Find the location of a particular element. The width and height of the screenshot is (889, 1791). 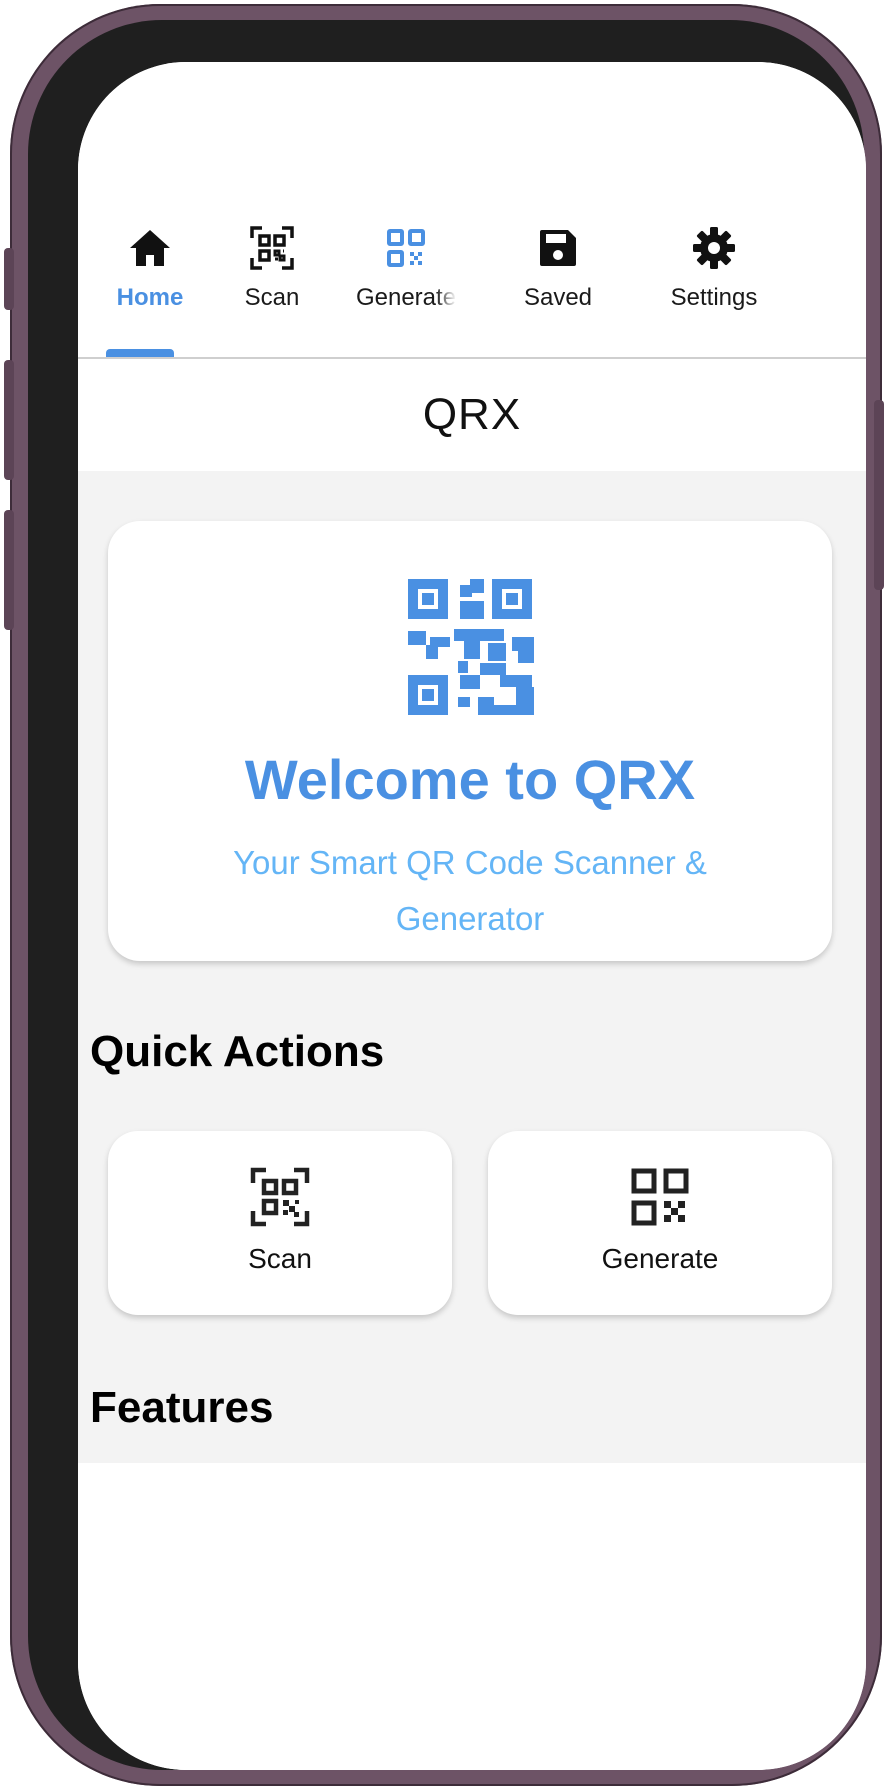

app-header: QRX is located at coordinates (472, 415).